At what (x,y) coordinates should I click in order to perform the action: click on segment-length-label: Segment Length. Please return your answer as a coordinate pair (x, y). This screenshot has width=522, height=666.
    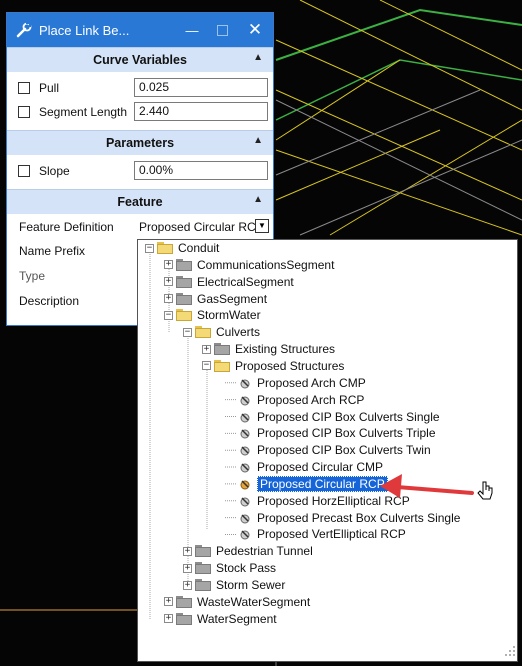
    Looking at the image, I should click on (83, 112).